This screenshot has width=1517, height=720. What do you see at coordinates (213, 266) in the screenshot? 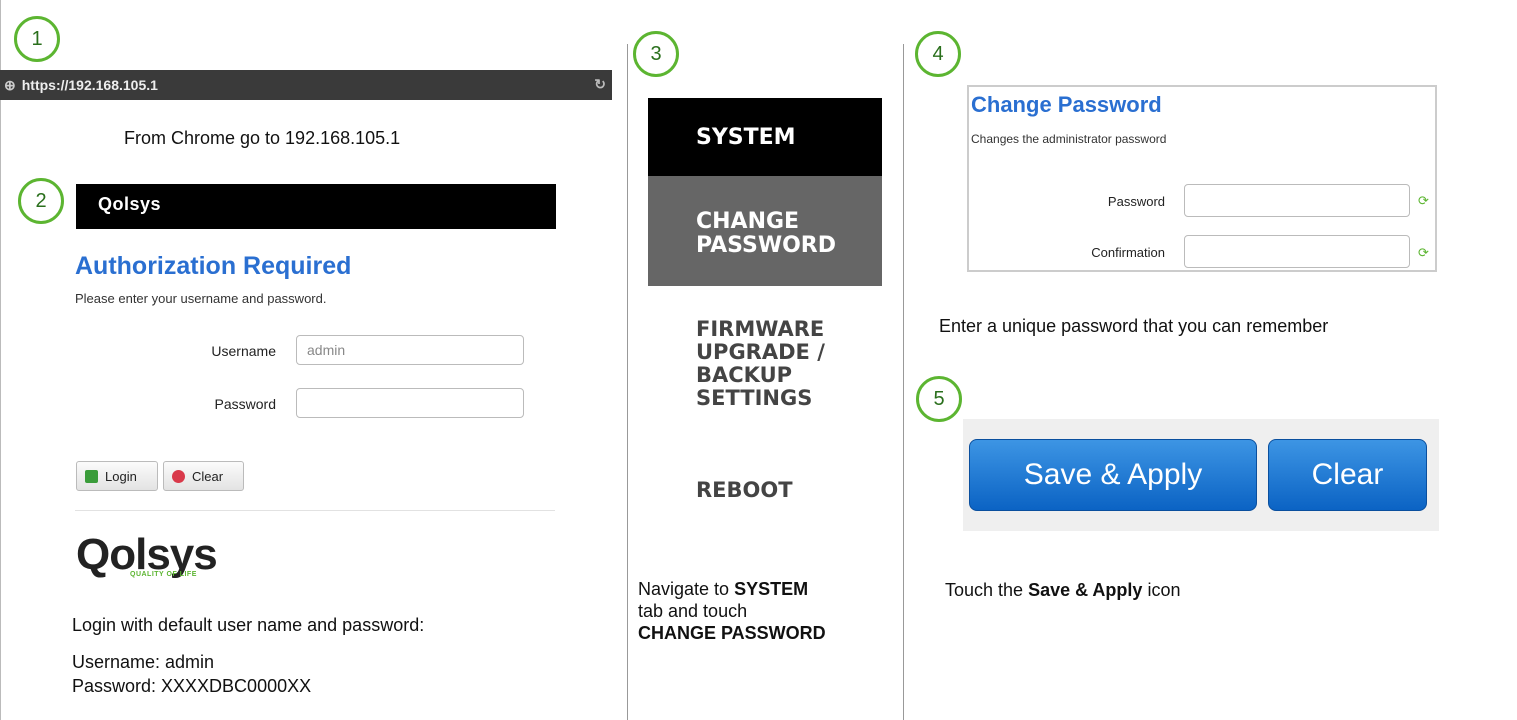
I see `auth-title: Authorization Required` at bounding box center [213, 266].